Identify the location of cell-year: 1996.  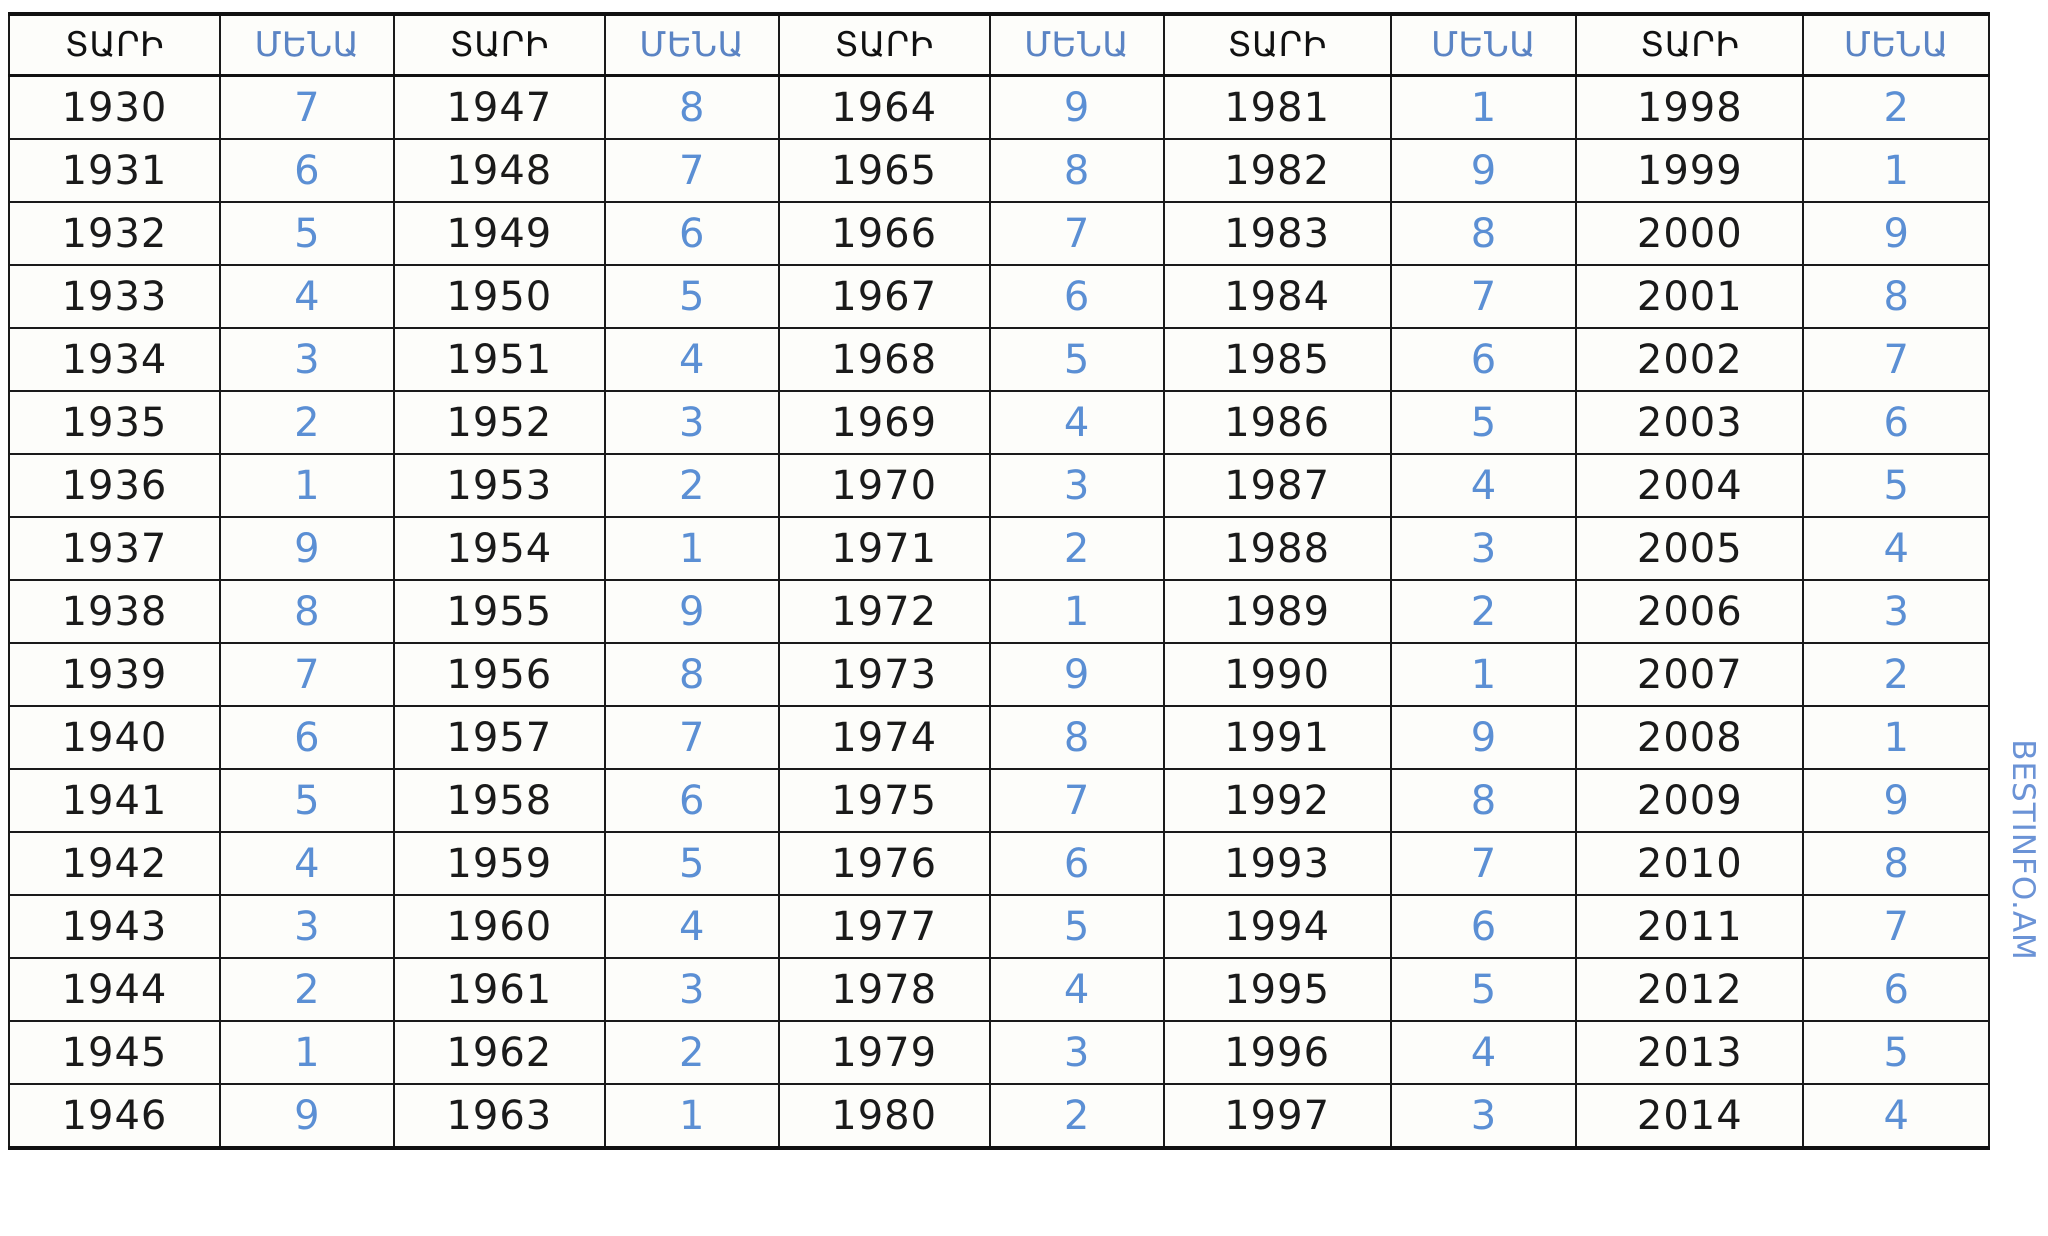
(1277, 1052).